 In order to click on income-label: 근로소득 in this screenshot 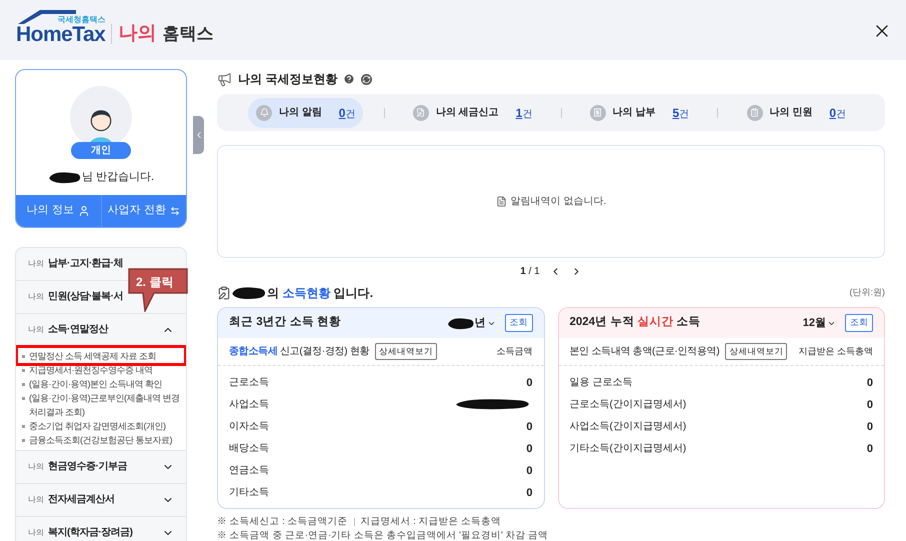, I will do `click(249, 383)`.